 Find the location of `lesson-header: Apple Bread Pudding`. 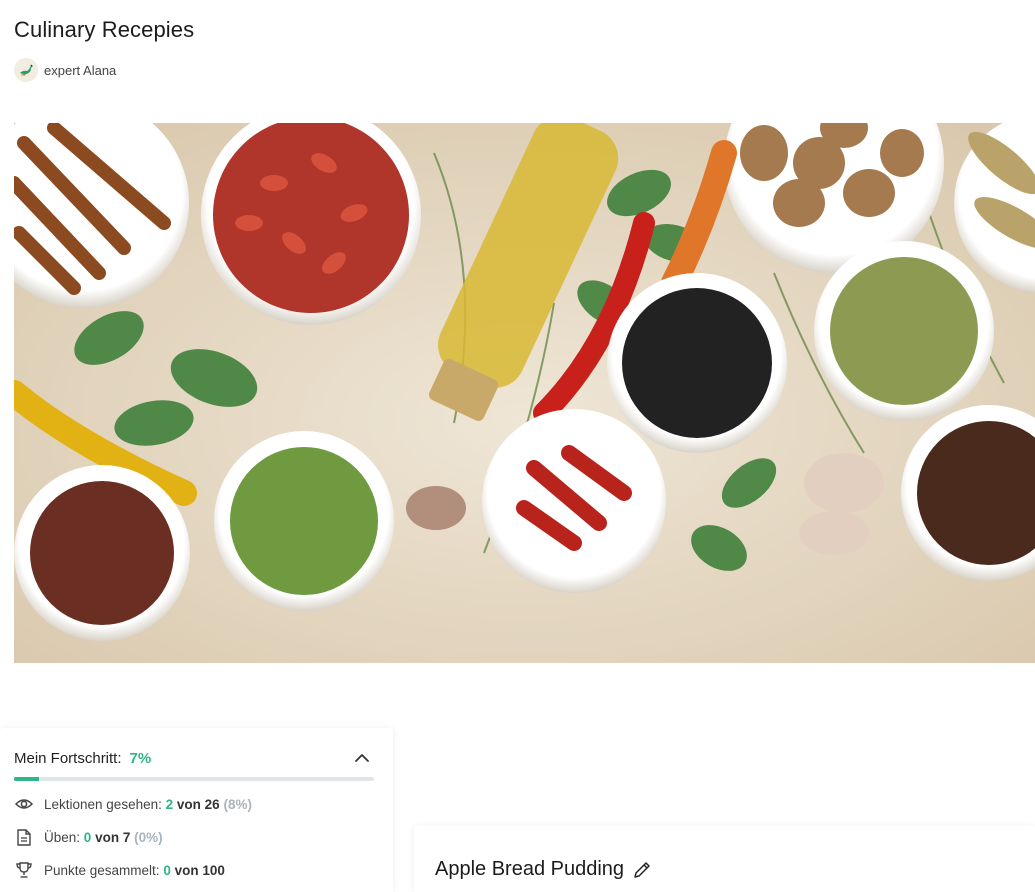

lesson-header: Apple Bread Pudding is located at coordinates (543, 869).